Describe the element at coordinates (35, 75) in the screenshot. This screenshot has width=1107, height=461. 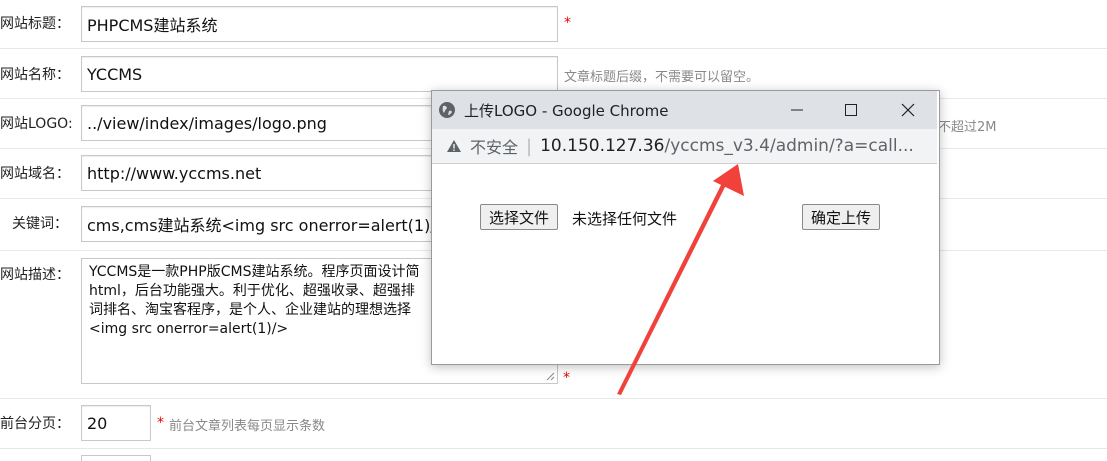
I see `site-name-label: 网站名称：` at that location.